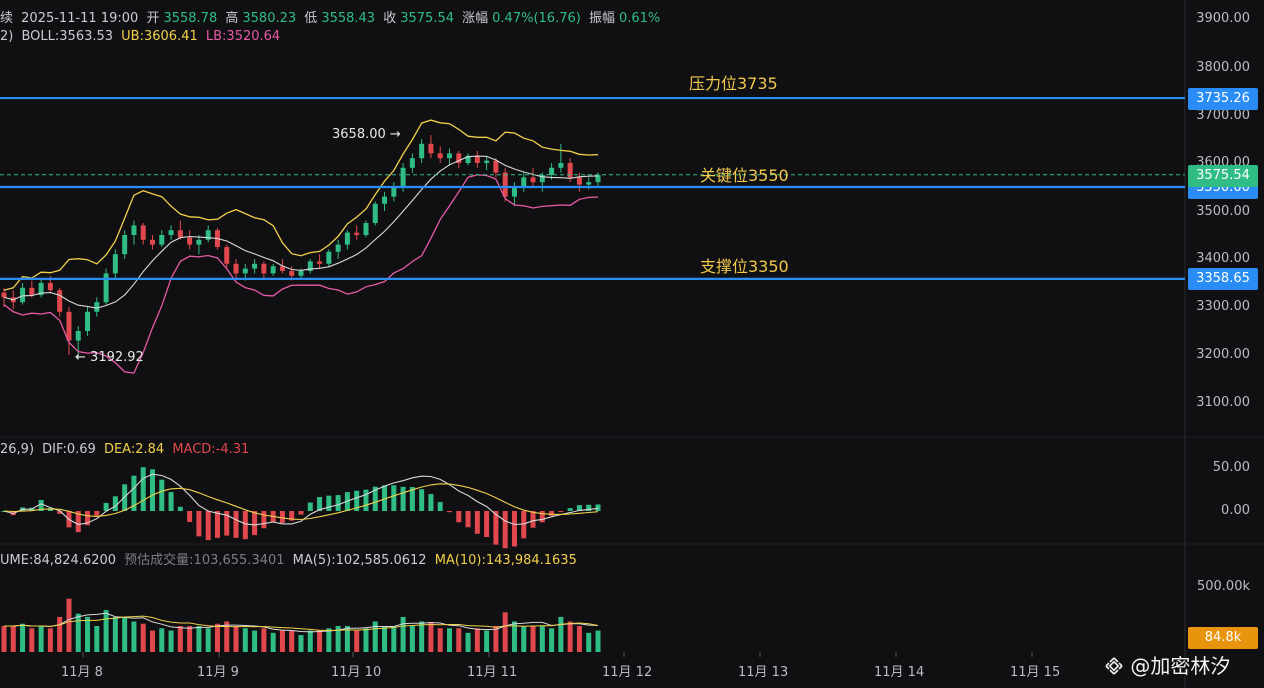 This screenshot has width=1264, height=688. Describe the element at coordinates (1223, 211) in the screenshot. I see `price-tick-3500: 3500.00` at that location.